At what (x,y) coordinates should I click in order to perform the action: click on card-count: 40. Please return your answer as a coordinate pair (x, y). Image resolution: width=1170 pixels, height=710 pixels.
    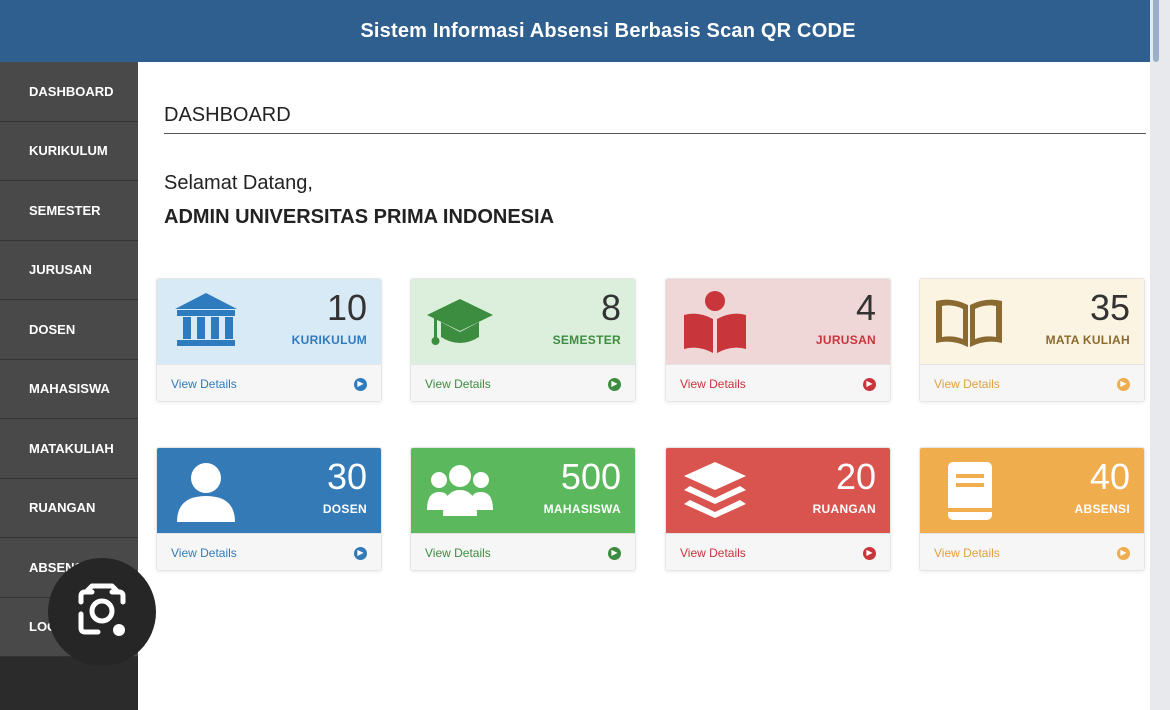
    Looking at the image, I should click on (1109, 476).